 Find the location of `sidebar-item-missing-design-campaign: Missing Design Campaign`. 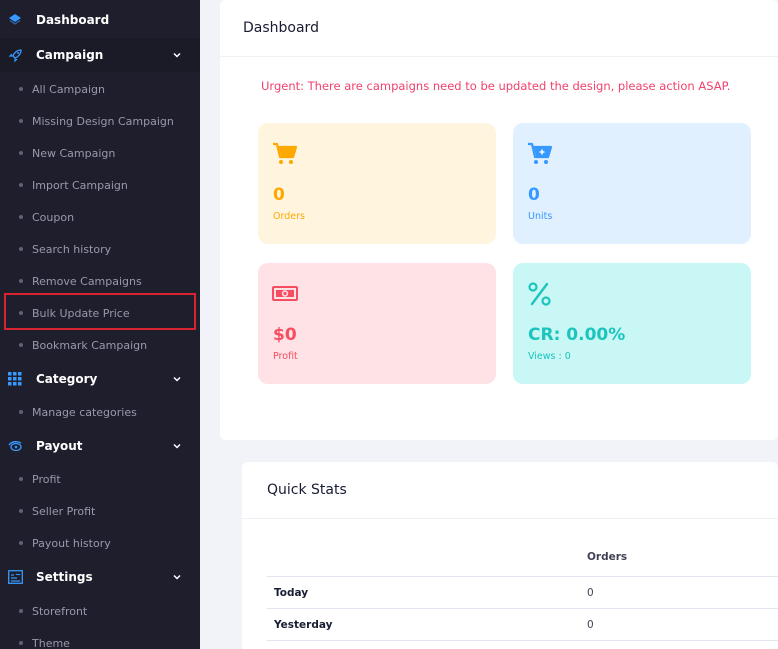

sidebar-item-missing-design-campaign: Missing Design Campaign is located at coordinates (100, 121).